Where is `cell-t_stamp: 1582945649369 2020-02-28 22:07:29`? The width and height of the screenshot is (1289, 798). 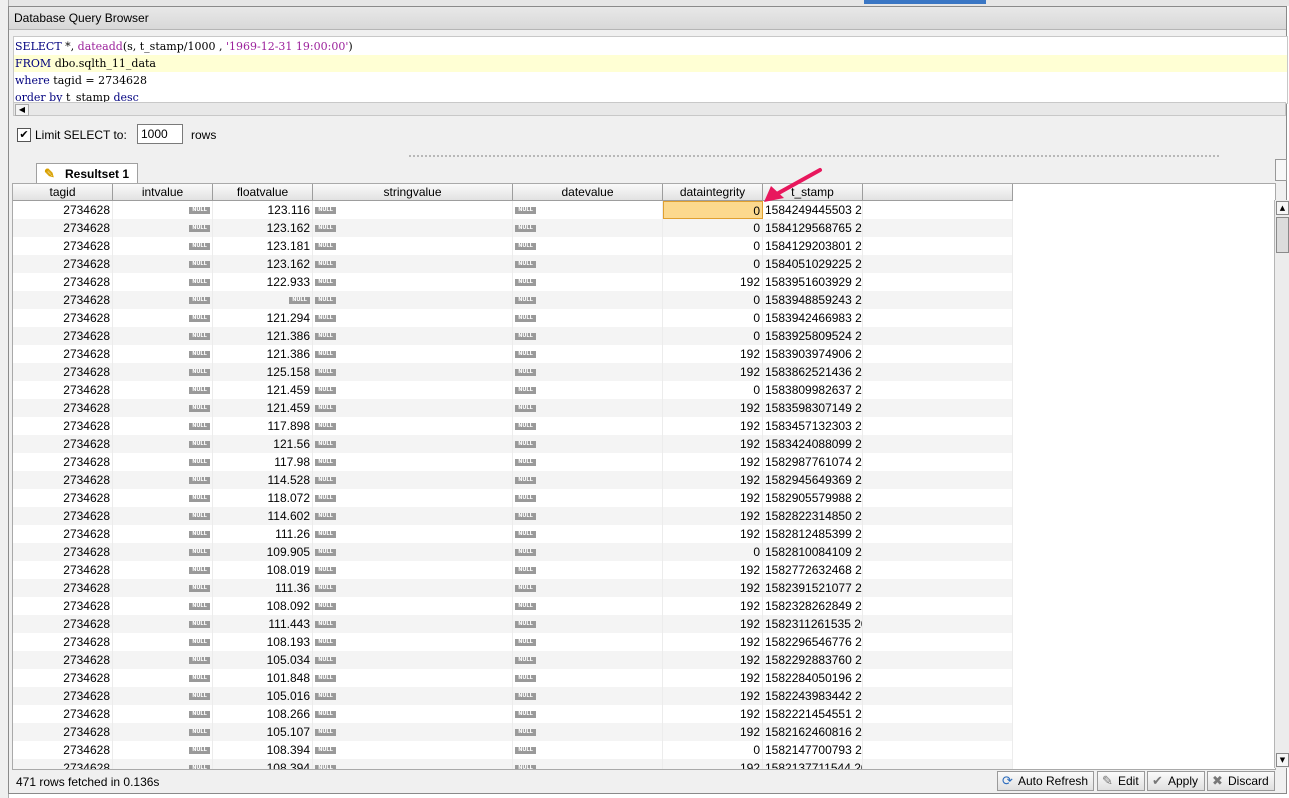
cell-t_stamp: 1582945649369 2020-02-28 22:07:29 is located at coordinates (813, 480).